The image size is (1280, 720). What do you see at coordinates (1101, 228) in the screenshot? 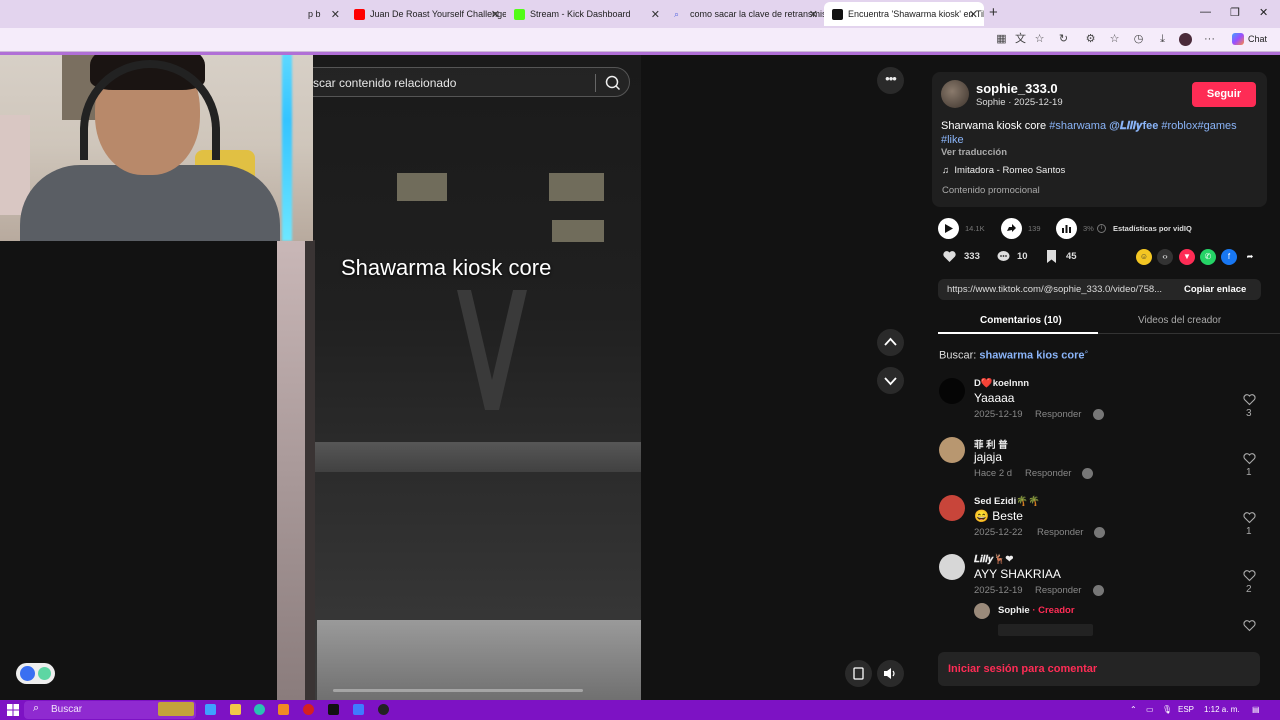
I see `info-icon: i` at bounding box center [1101, 228].